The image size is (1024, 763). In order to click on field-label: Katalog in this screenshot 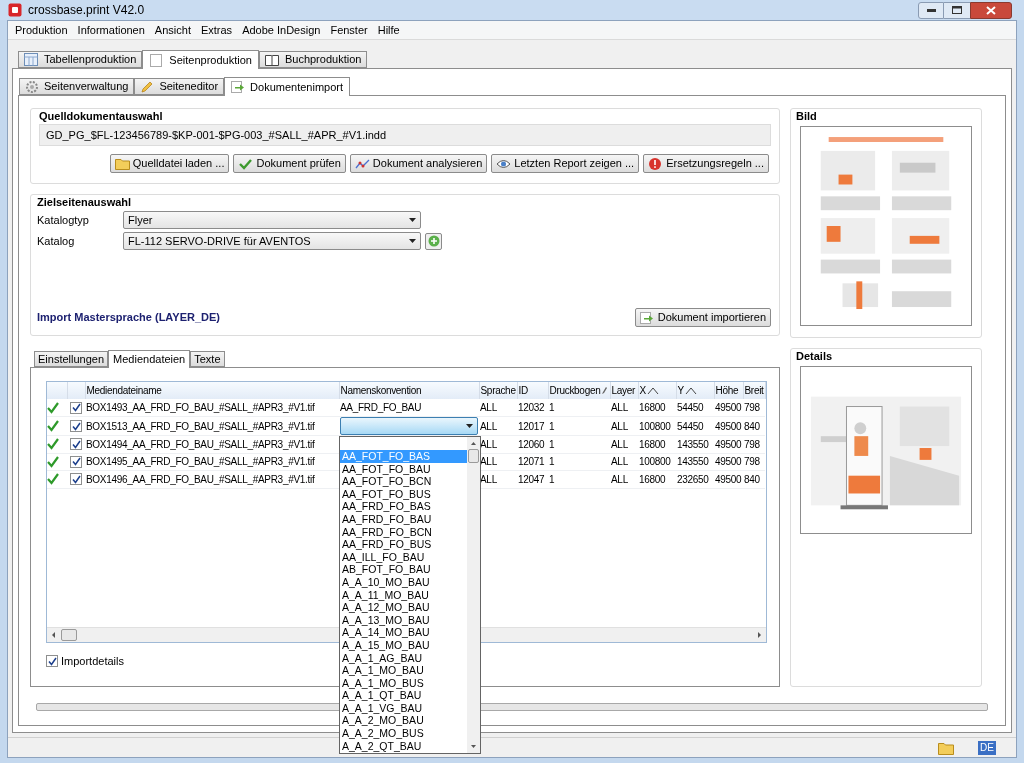, I will do `click(56, 241)`.